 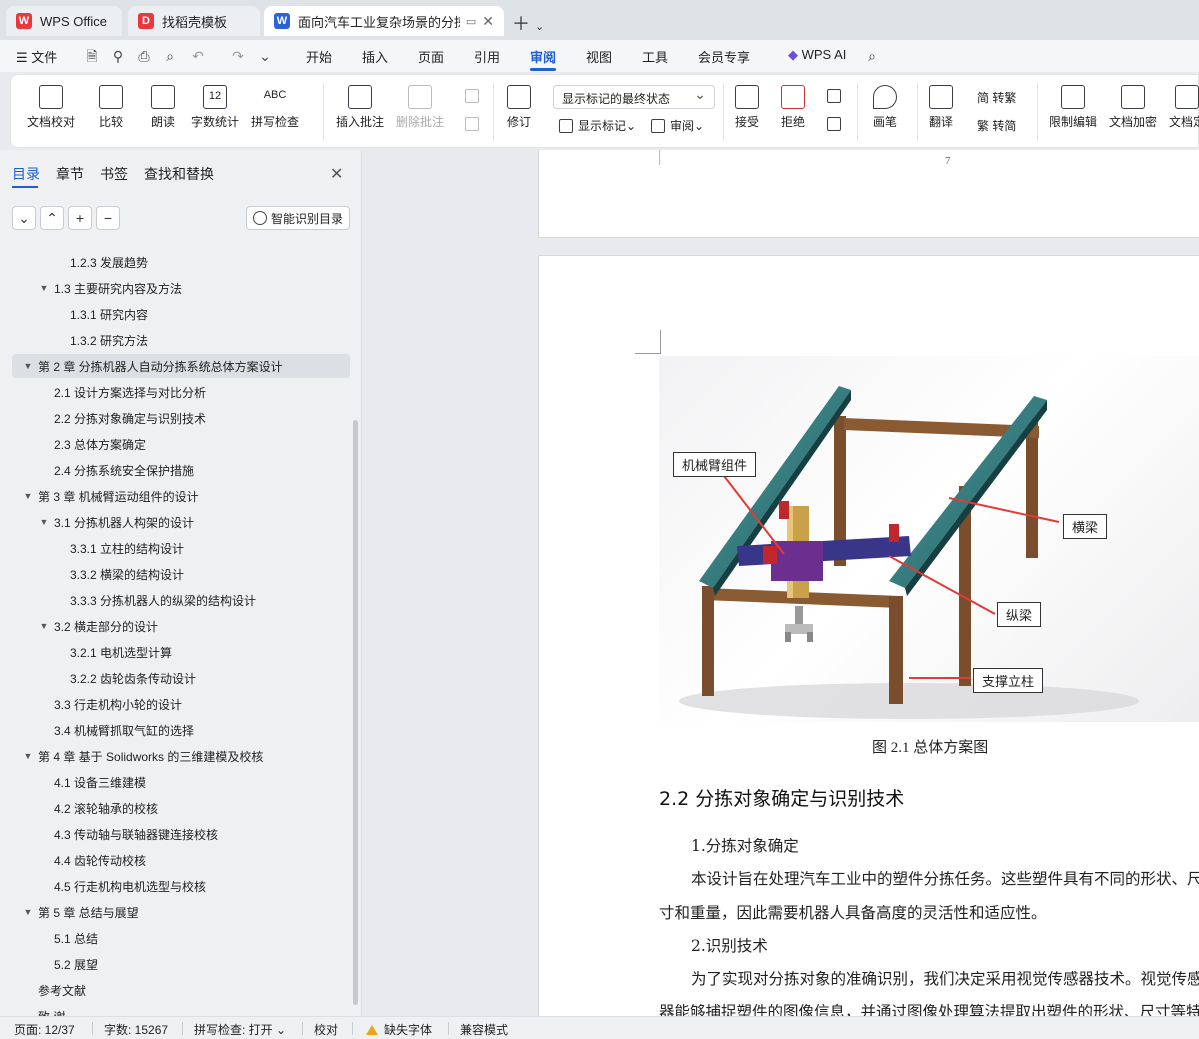 I want to click on to-simplified-button: 繁 转简, so click(x=996, y=125).